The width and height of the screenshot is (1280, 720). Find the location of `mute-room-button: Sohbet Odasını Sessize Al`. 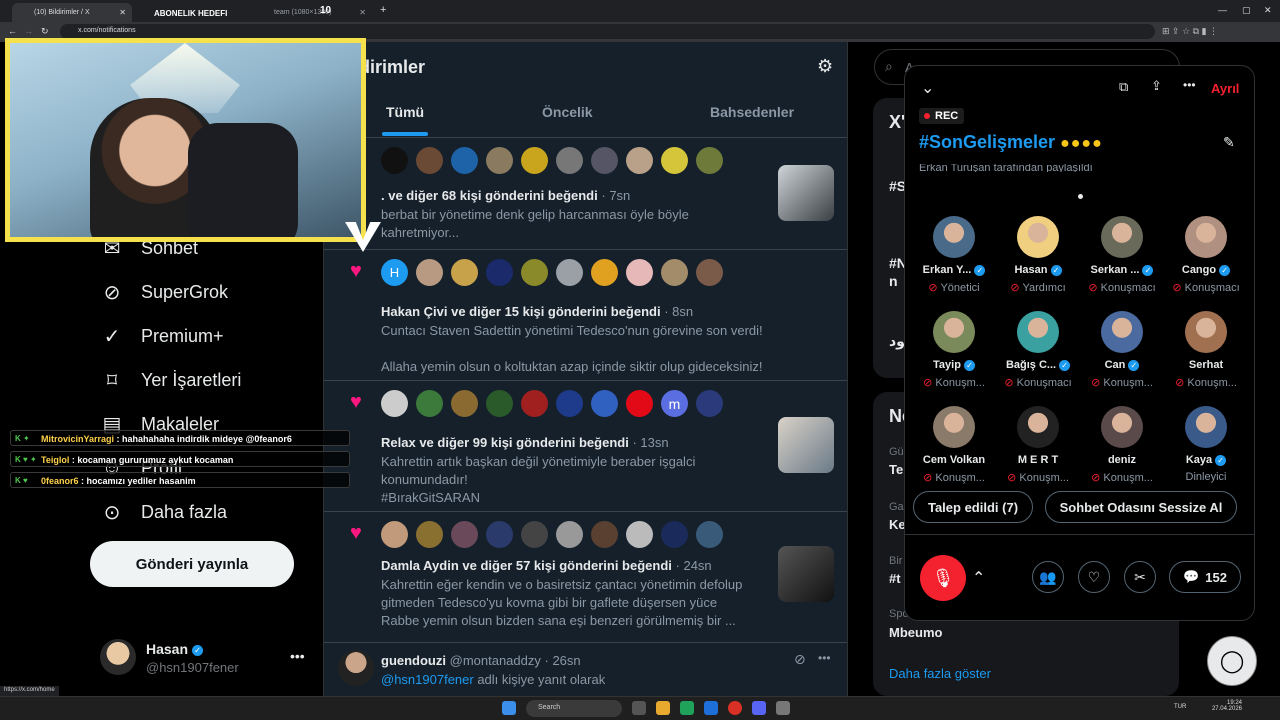

mute-room-button: Sohbet Odasını Sessize Al is located at coordinates (1141, 507).